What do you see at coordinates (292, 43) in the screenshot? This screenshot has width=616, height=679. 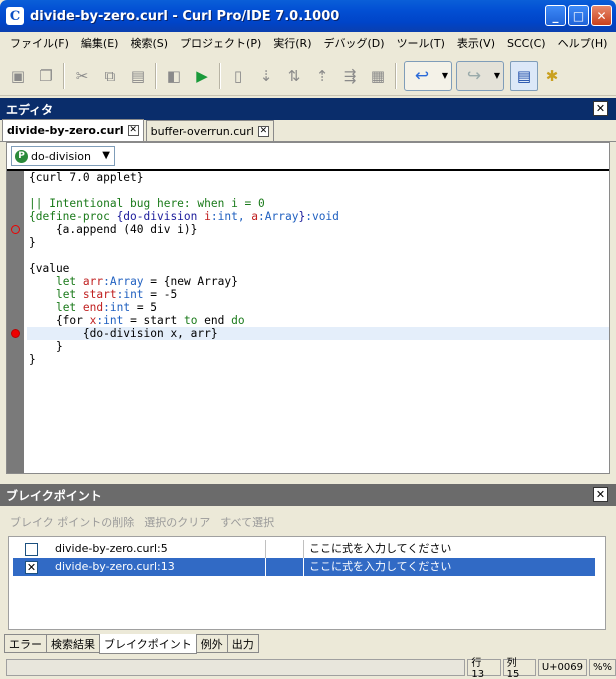 I see `menu-run: 実行(R)` at bounding box center [292, 43].